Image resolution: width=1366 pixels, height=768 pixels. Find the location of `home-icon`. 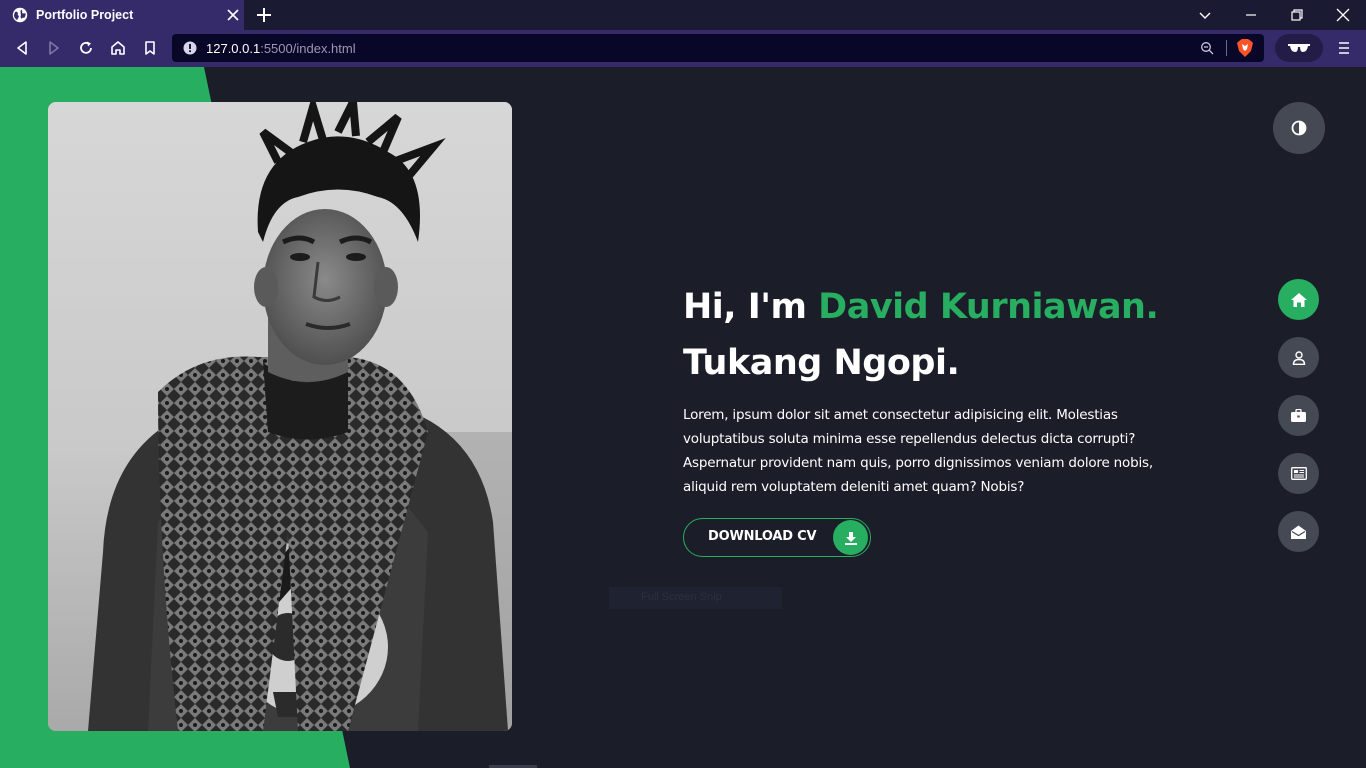

home-icon is located at coordinates (1298, 299).